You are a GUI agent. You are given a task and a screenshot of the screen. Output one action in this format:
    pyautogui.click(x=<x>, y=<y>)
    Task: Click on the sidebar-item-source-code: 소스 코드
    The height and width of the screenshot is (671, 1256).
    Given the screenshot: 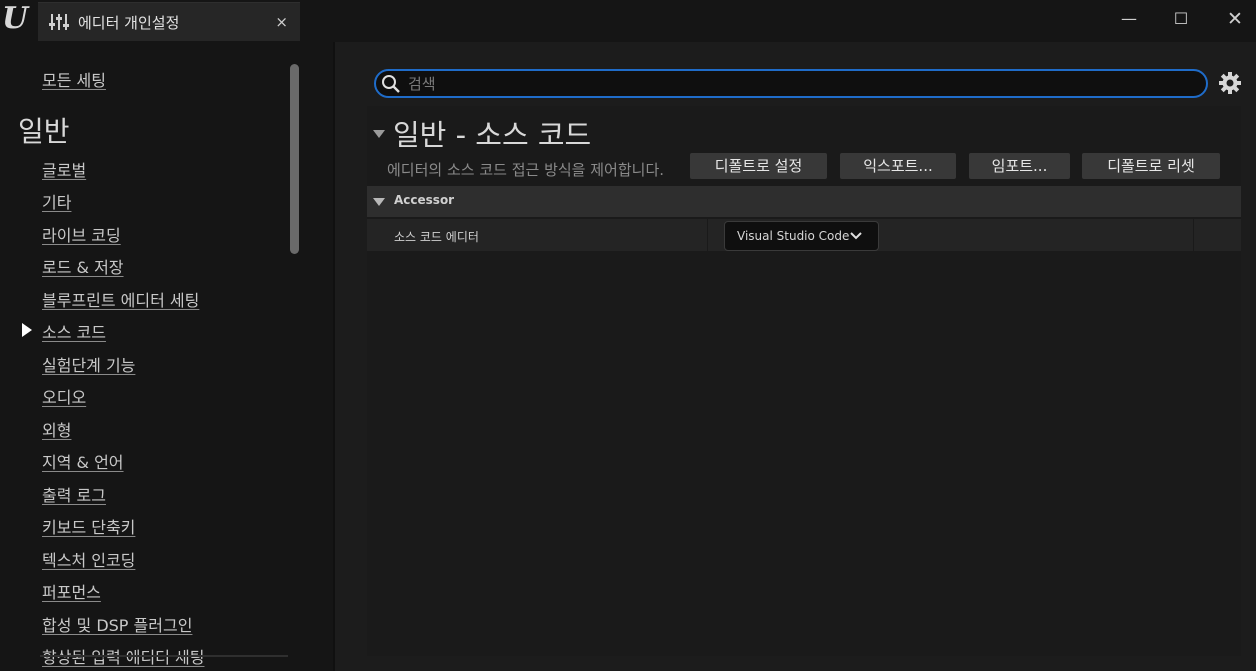 What is the action you would take?
    pyautogui.click(x=74, y=331)
    